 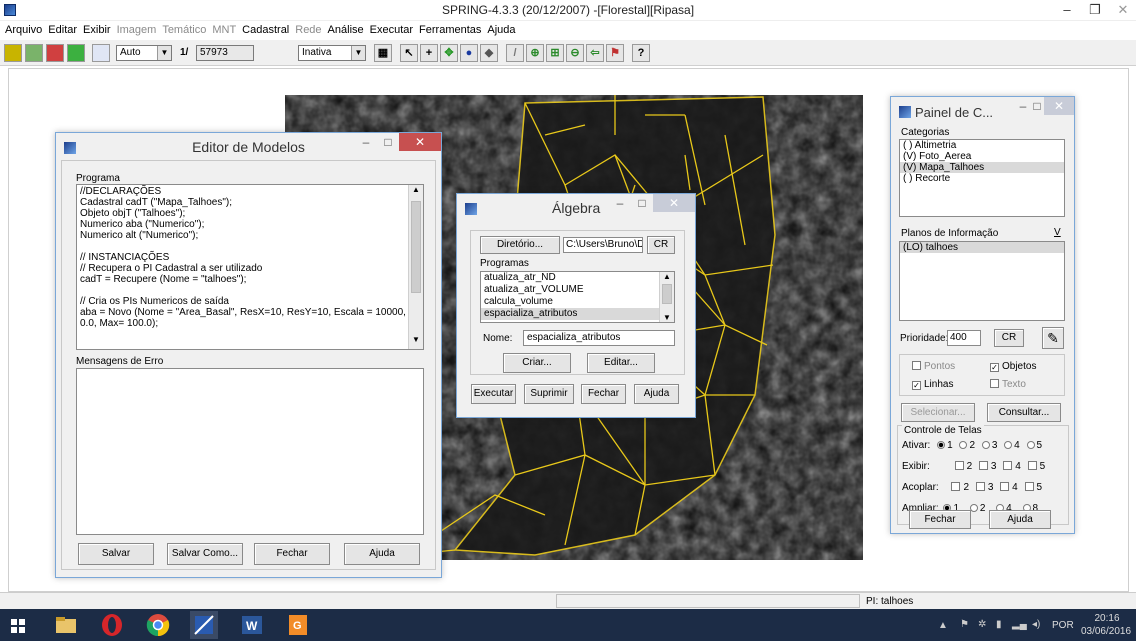 I want to click on activate-radio-1: 1, so click(x=945, y=445).